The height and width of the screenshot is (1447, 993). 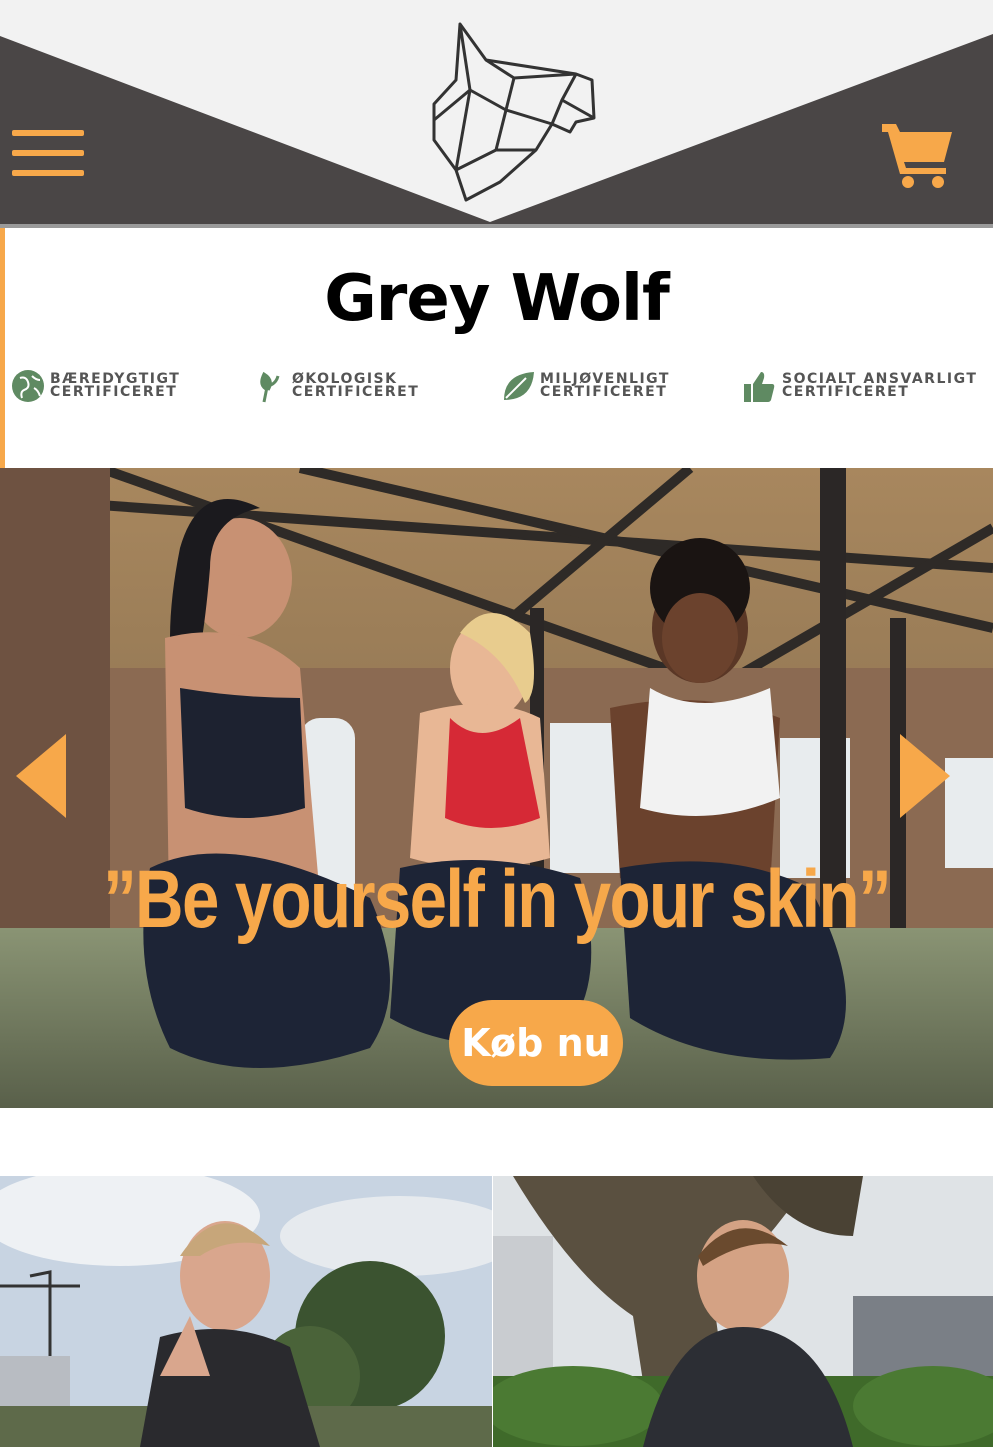 What do you see at coordinates (48, 155) in the screenshot?
I see `hamburger-menu-icon` at bounding box center [48, 155].